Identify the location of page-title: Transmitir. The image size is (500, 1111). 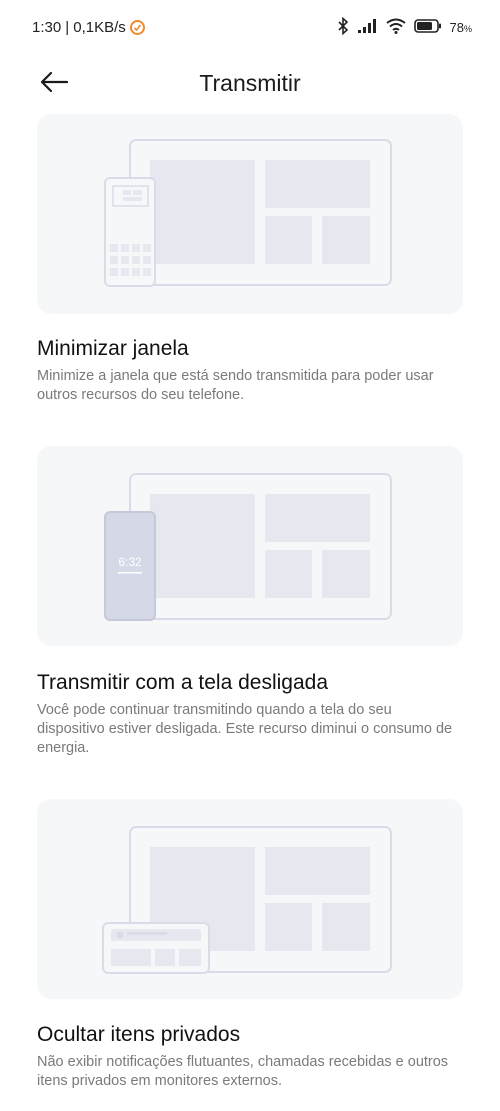
(250, 83).